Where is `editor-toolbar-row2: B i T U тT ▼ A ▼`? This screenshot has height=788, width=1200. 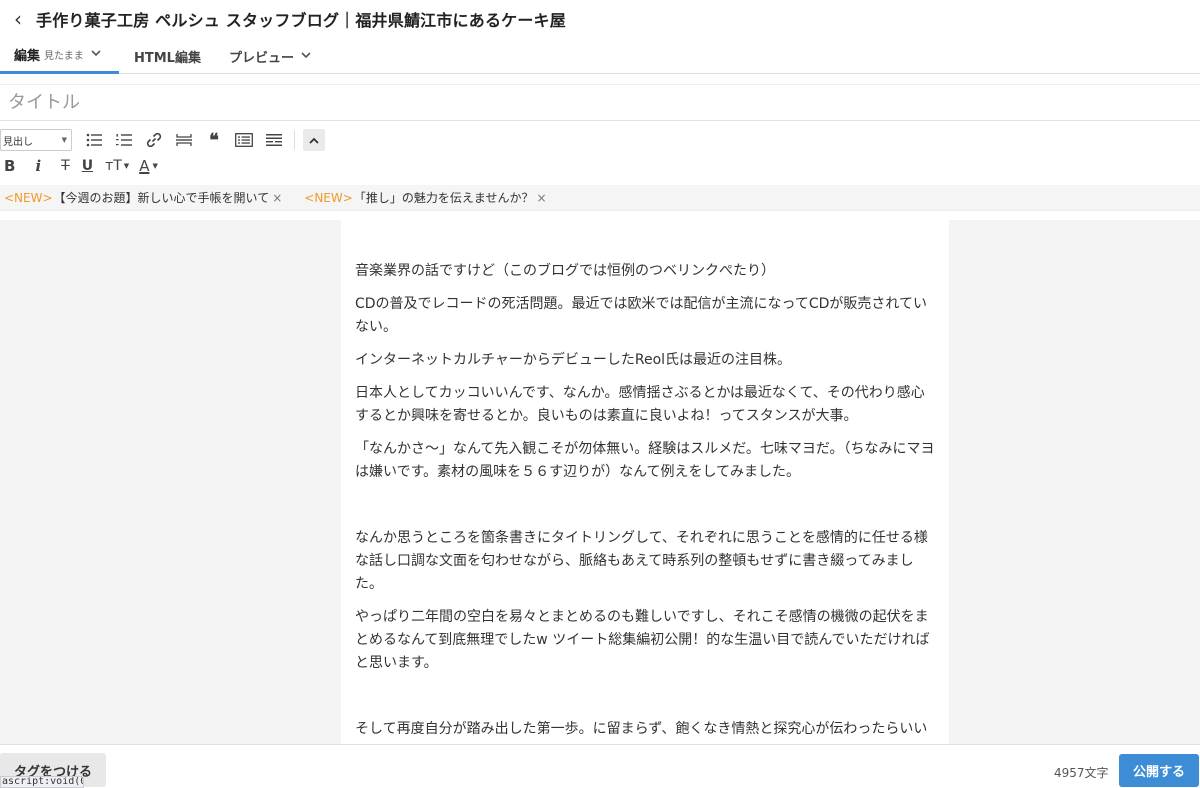 editor-toolbar-row2: B i T U тT ▼ A ▼ is located at coordinates (84, 166).